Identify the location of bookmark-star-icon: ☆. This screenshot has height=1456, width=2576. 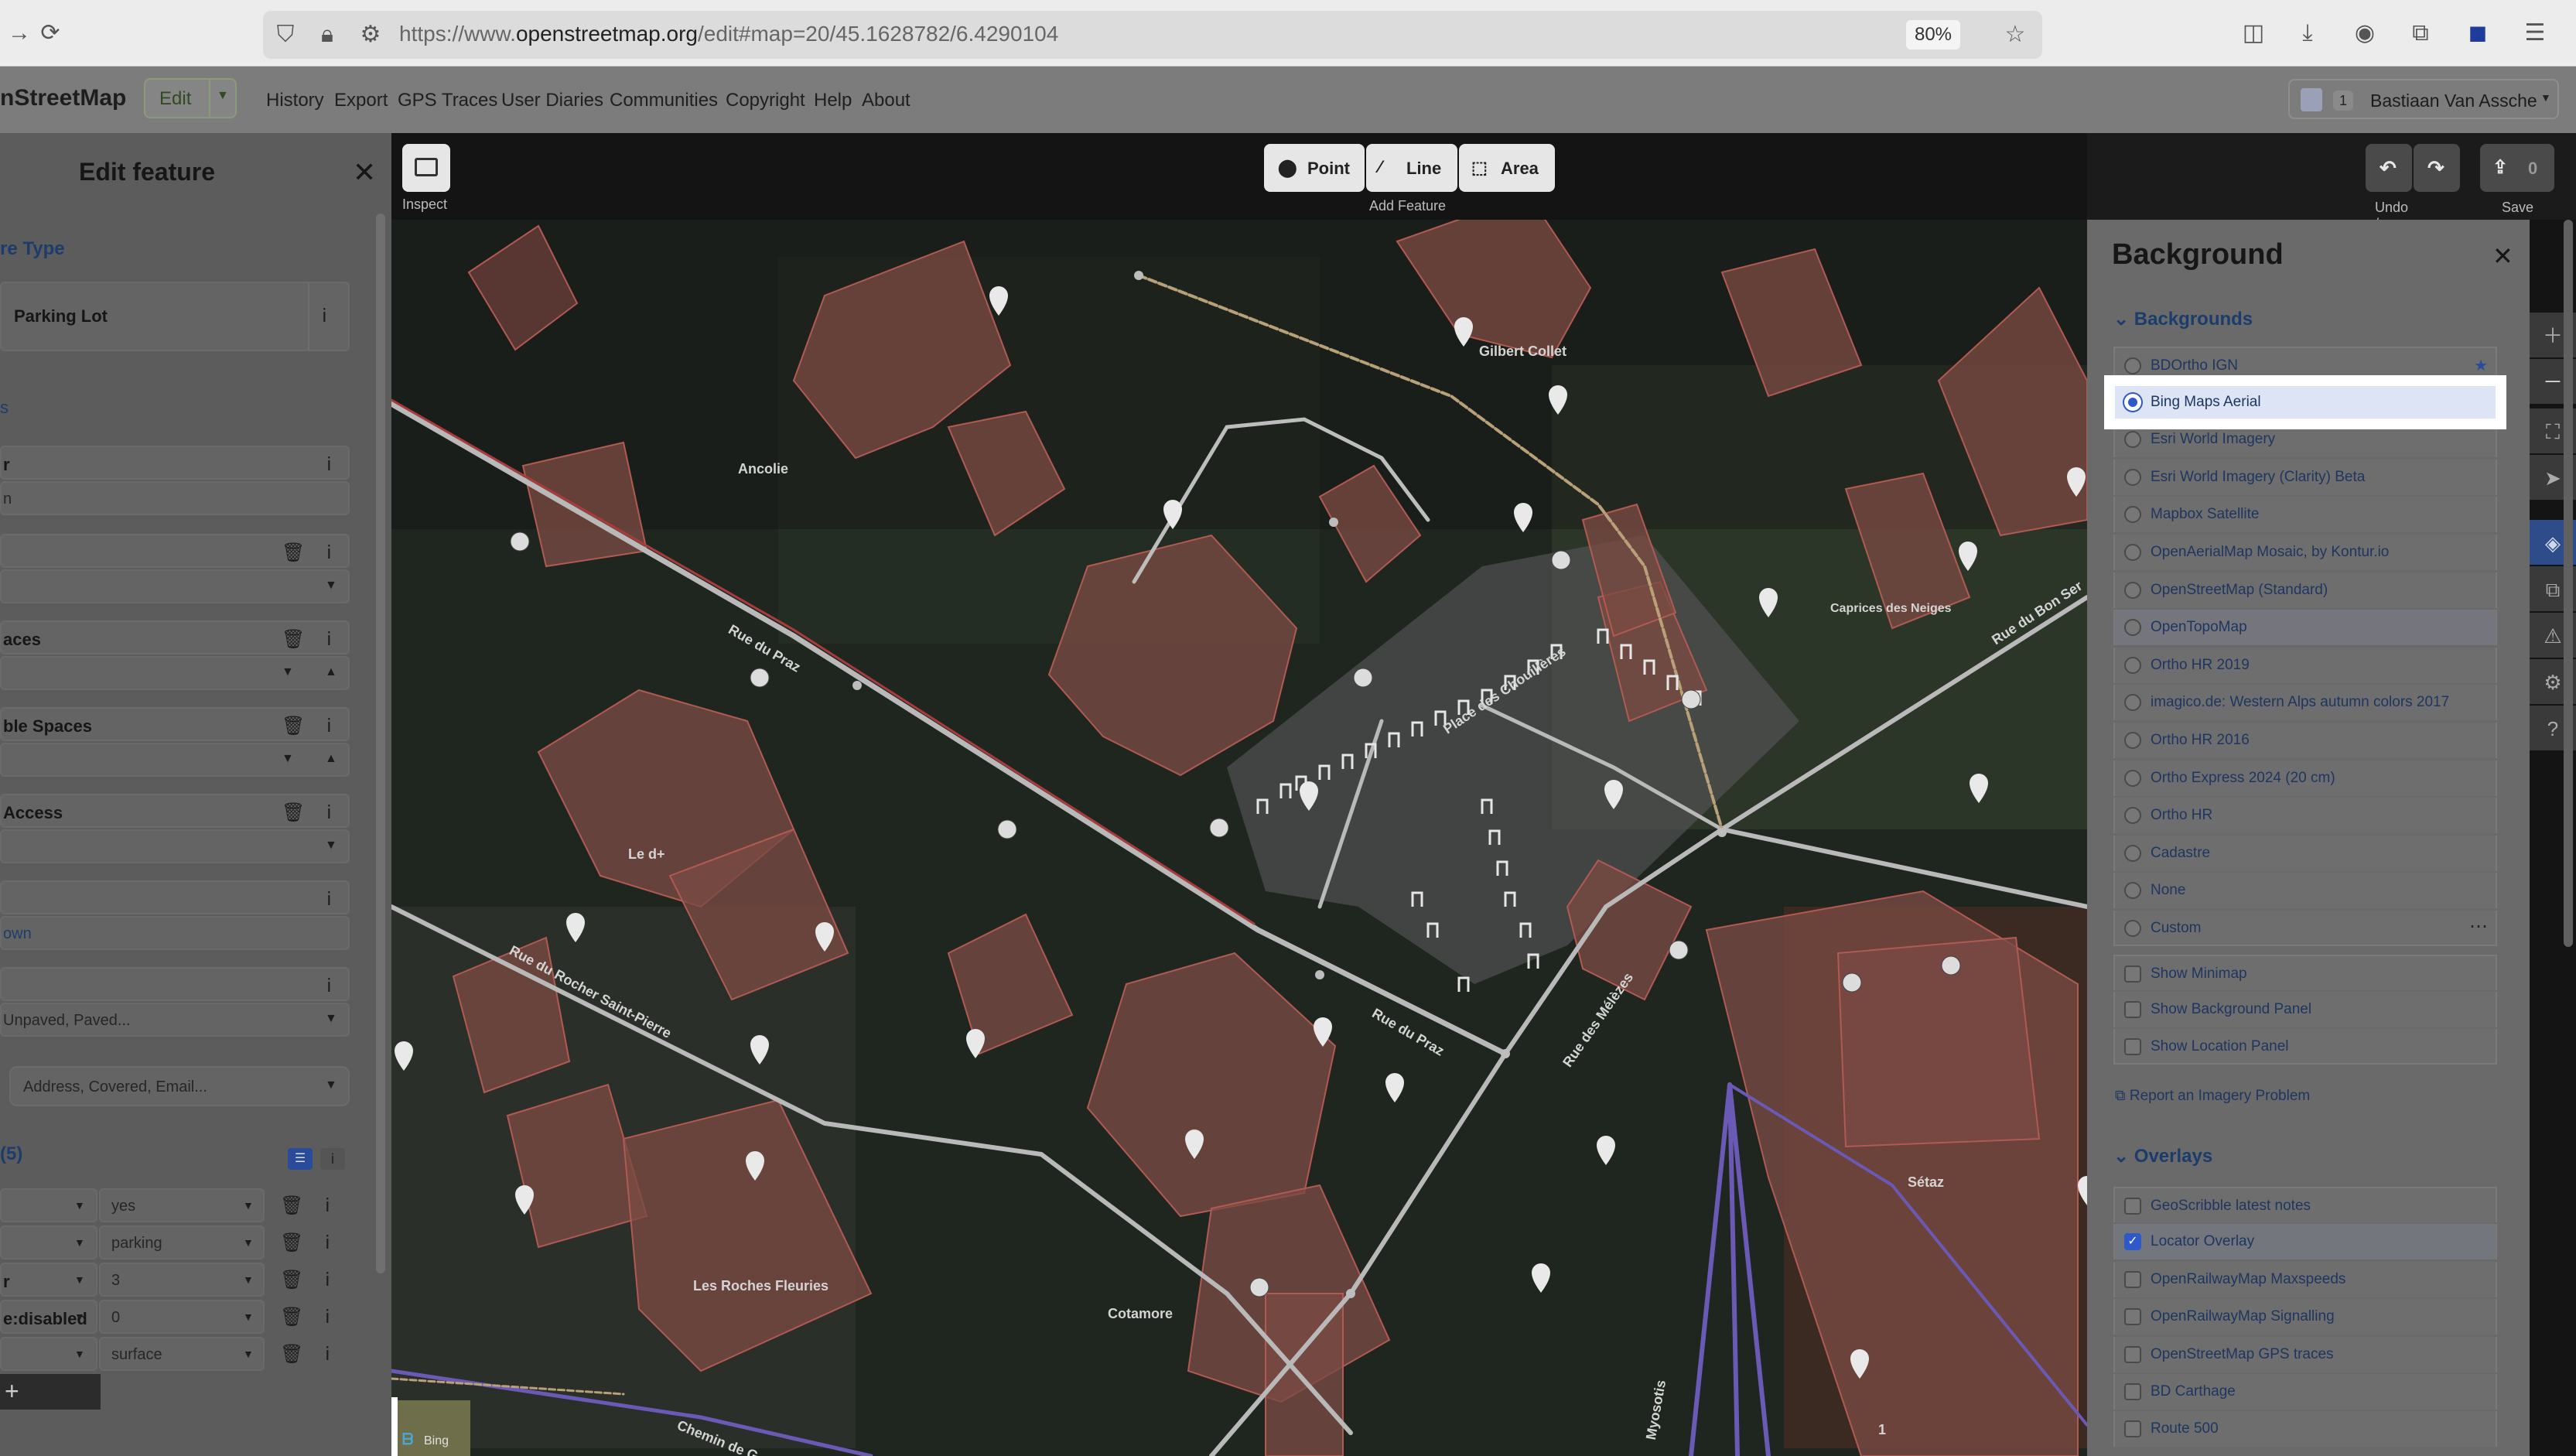
(2015, 35).